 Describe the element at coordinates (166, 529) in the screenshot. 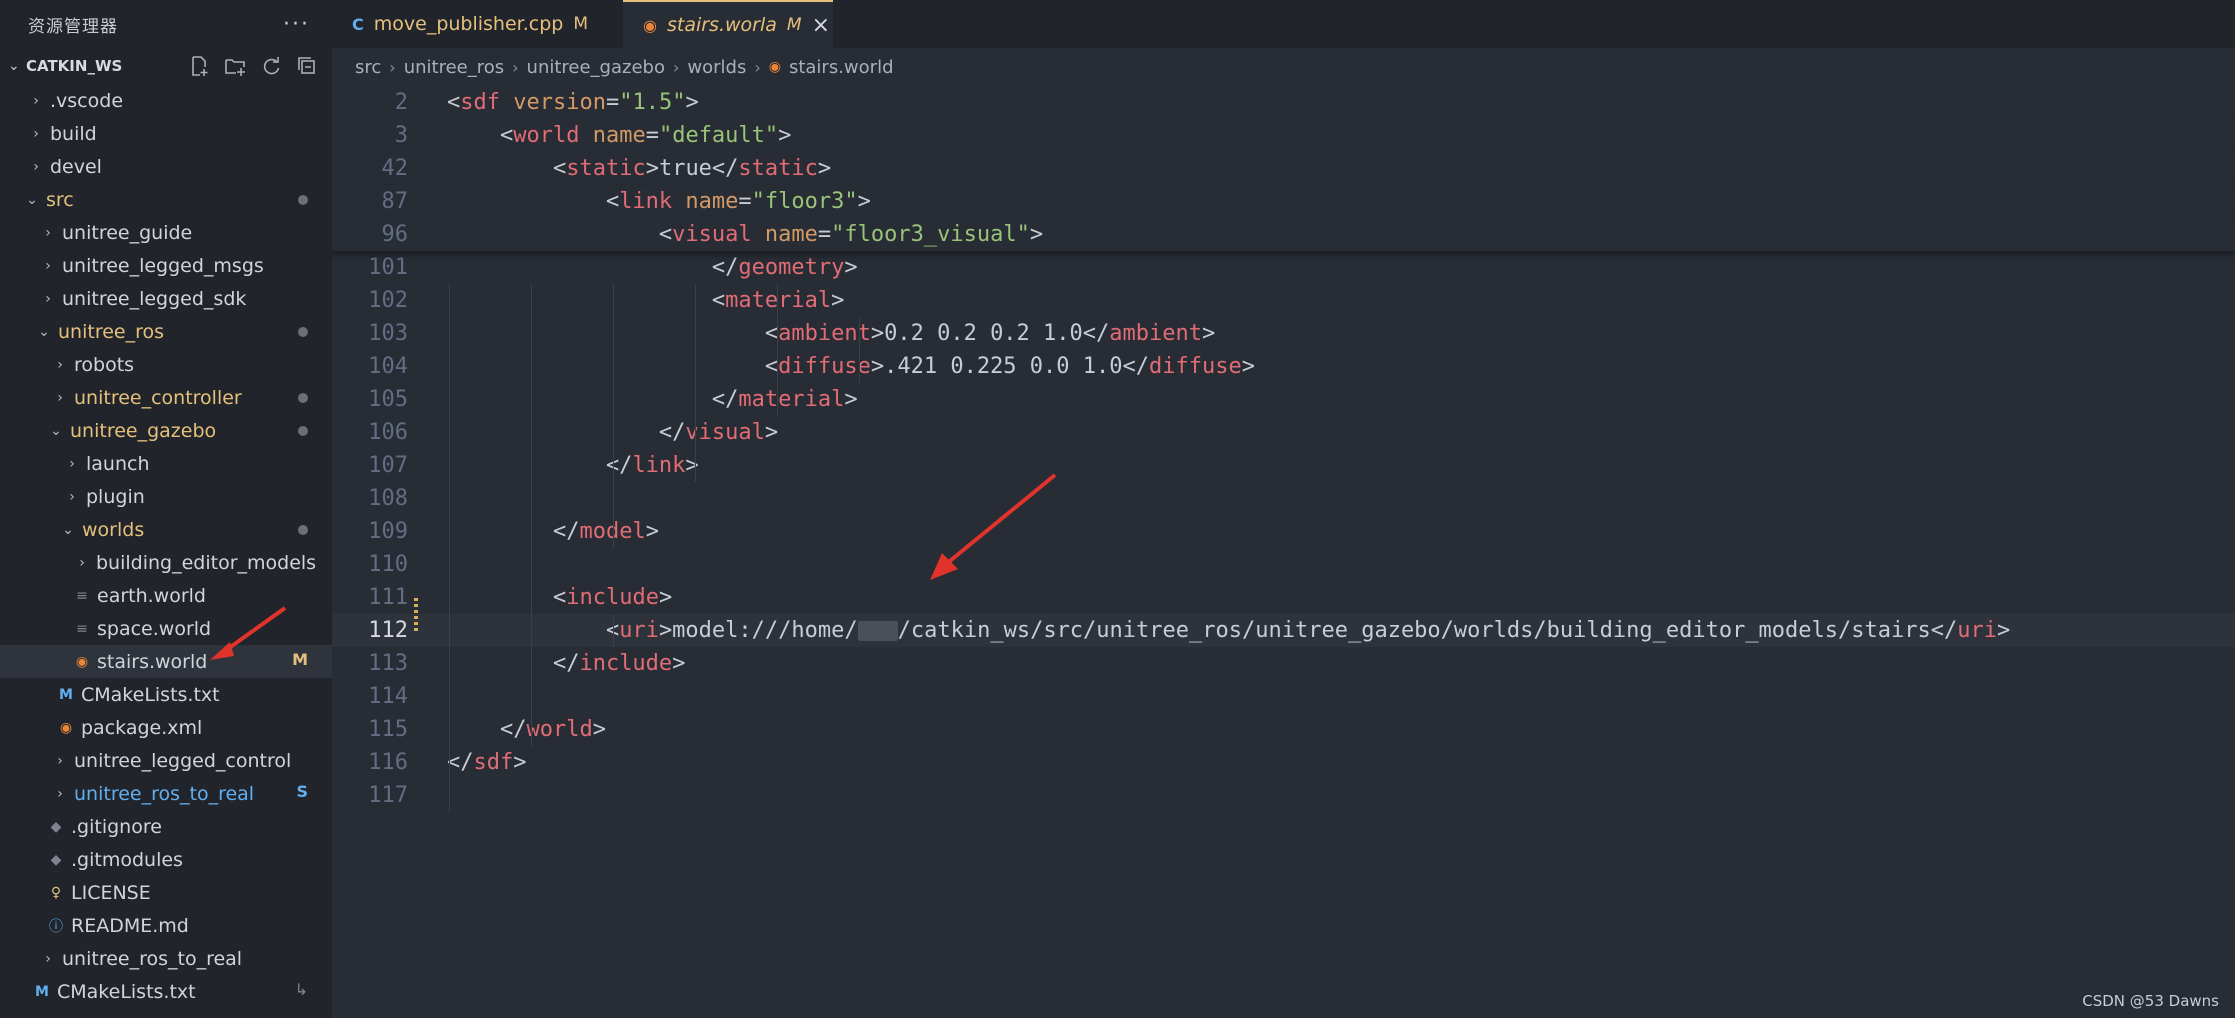

I see `tree-item-worlds: ⌄ worlds` at that location.